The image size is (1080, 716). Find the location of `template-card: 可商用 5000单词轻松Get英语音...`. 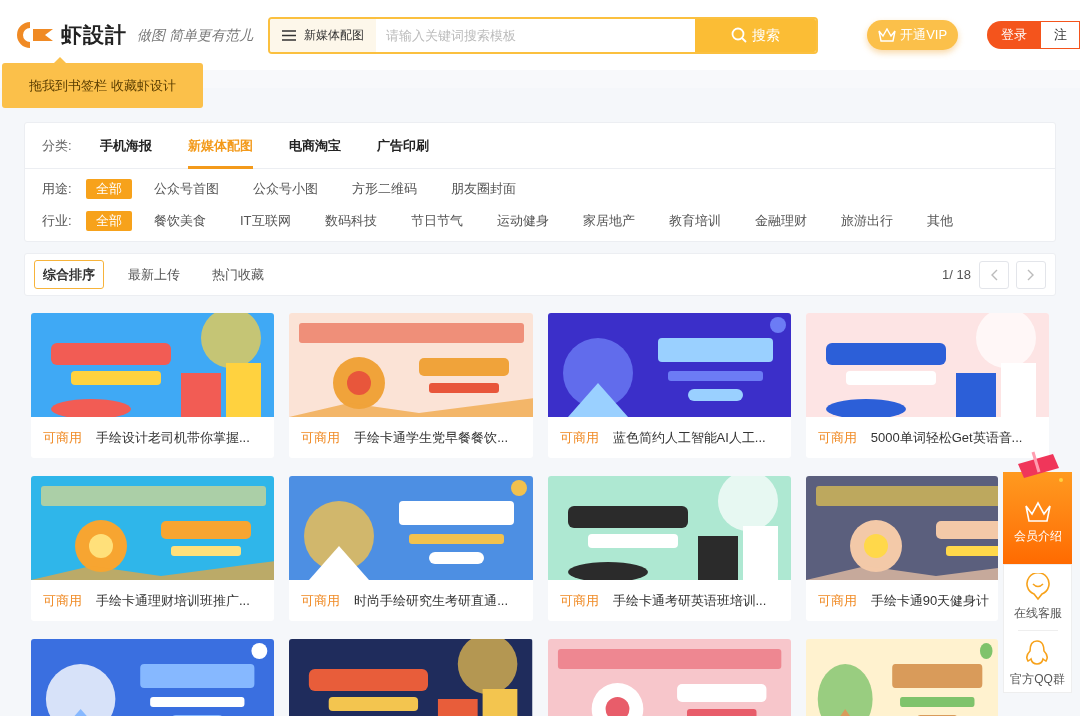

template-card: 可商用 5000单词轻松Get英语音... is located at coordinates (927, 385).